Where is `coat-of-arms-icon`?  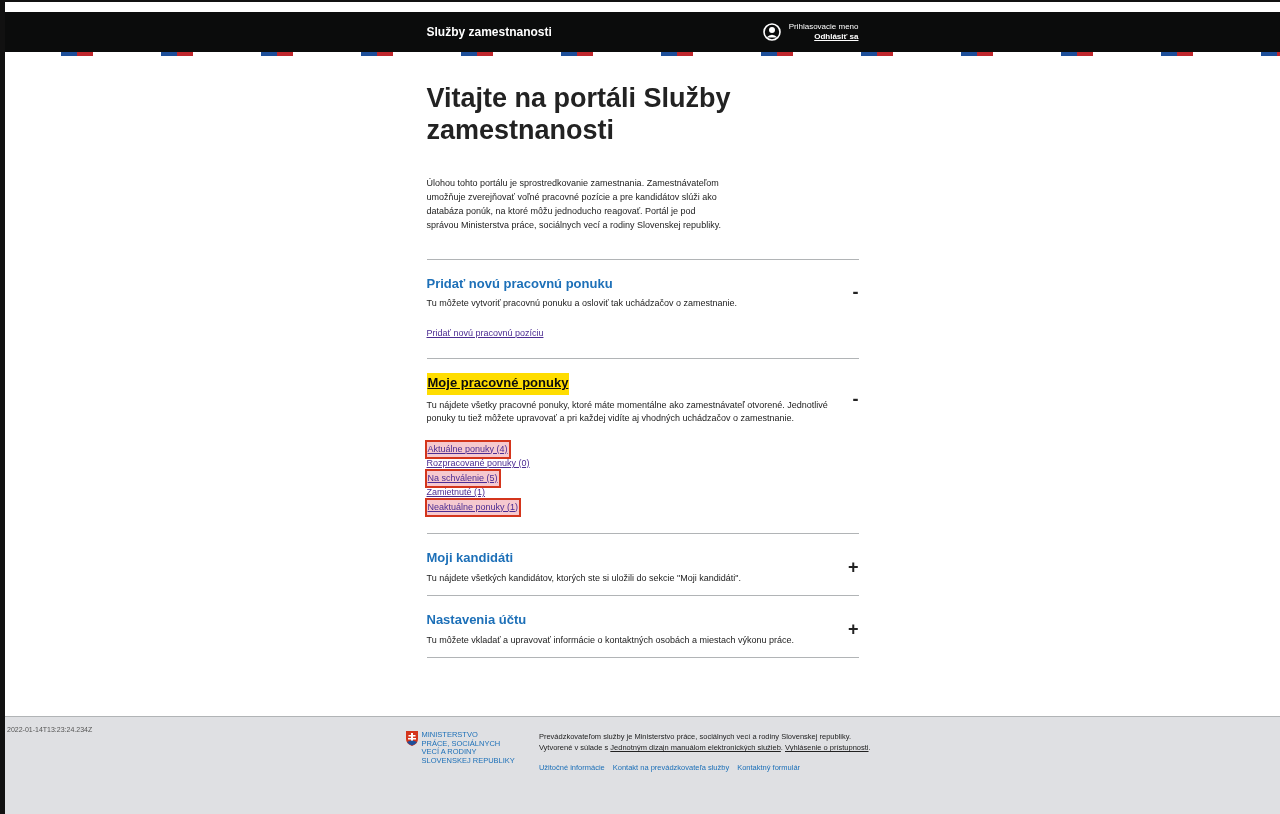
coat-of-arms-icon is located at coordinates (411, 738).